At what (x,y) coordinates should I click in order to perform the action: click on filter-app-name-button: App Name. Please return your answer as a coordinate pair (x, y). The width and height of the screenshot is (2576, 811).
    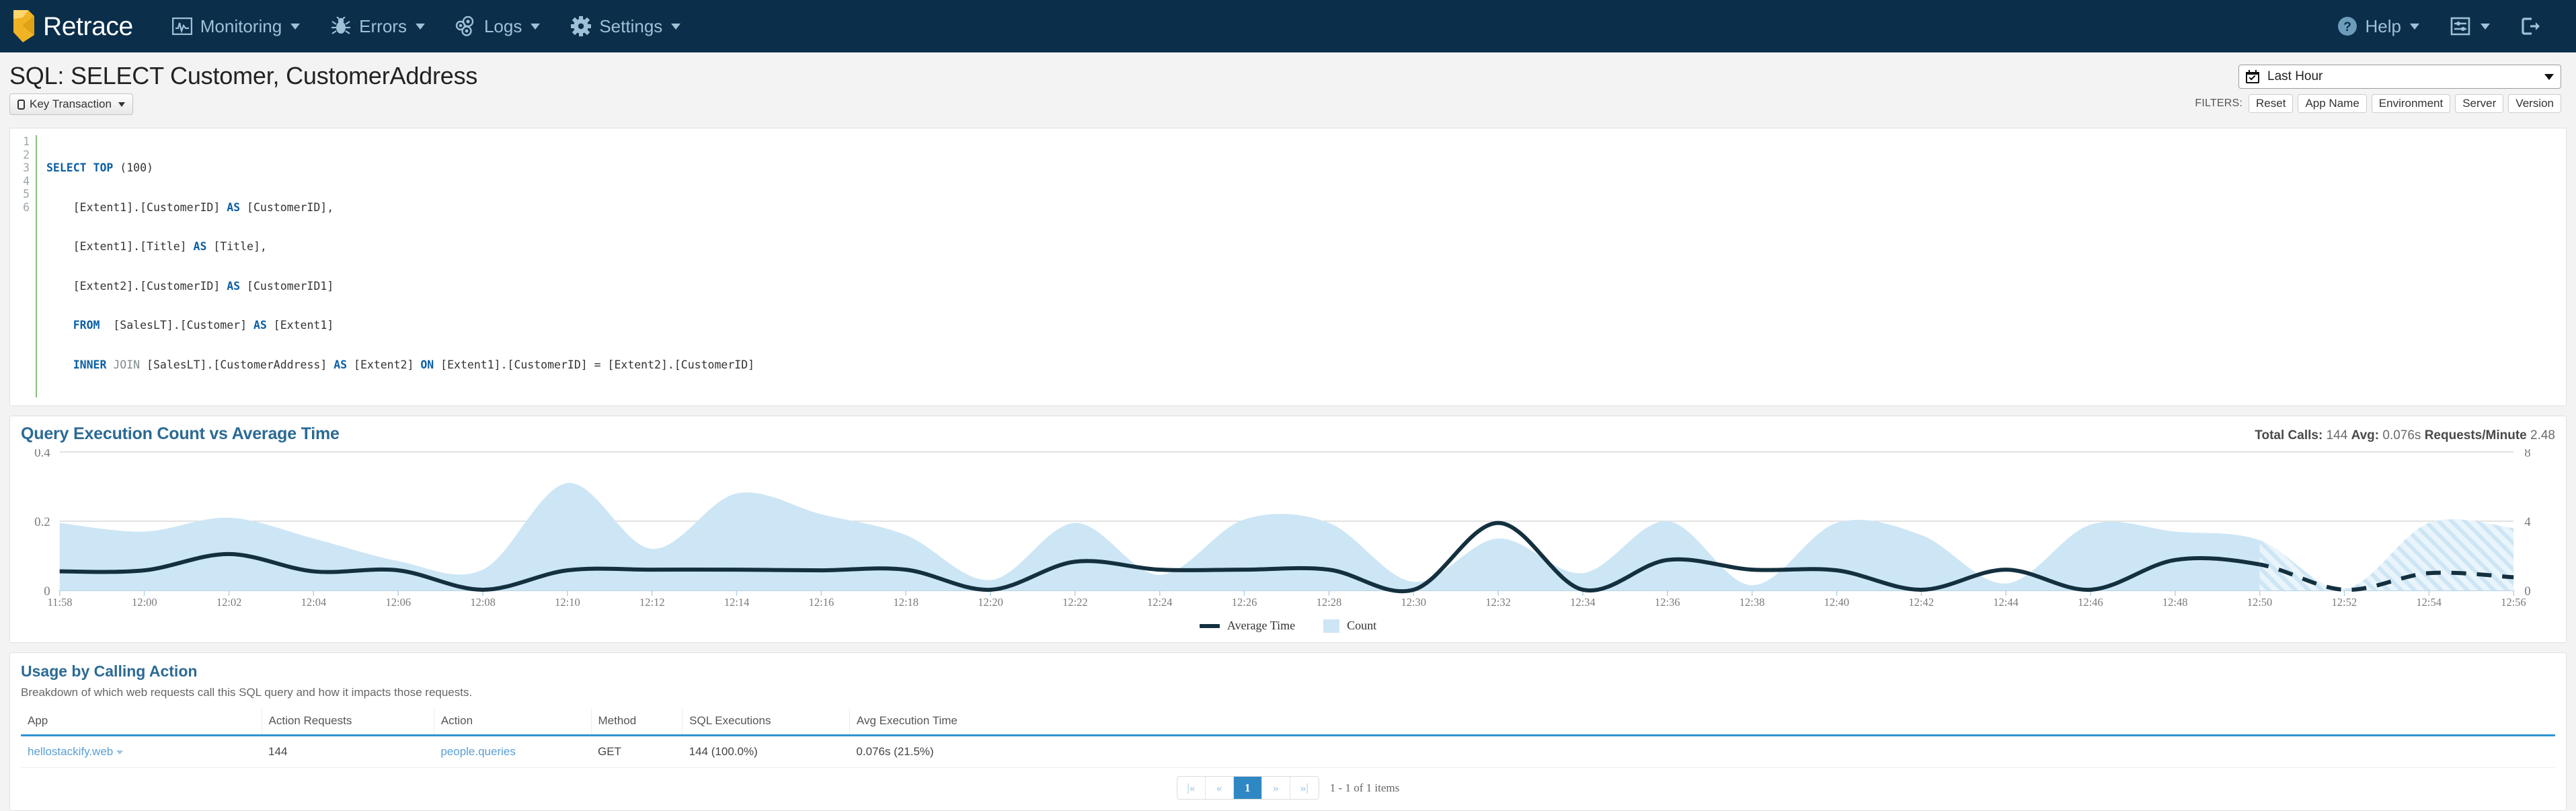
    Looking at the image, I should click on (2333, 103).